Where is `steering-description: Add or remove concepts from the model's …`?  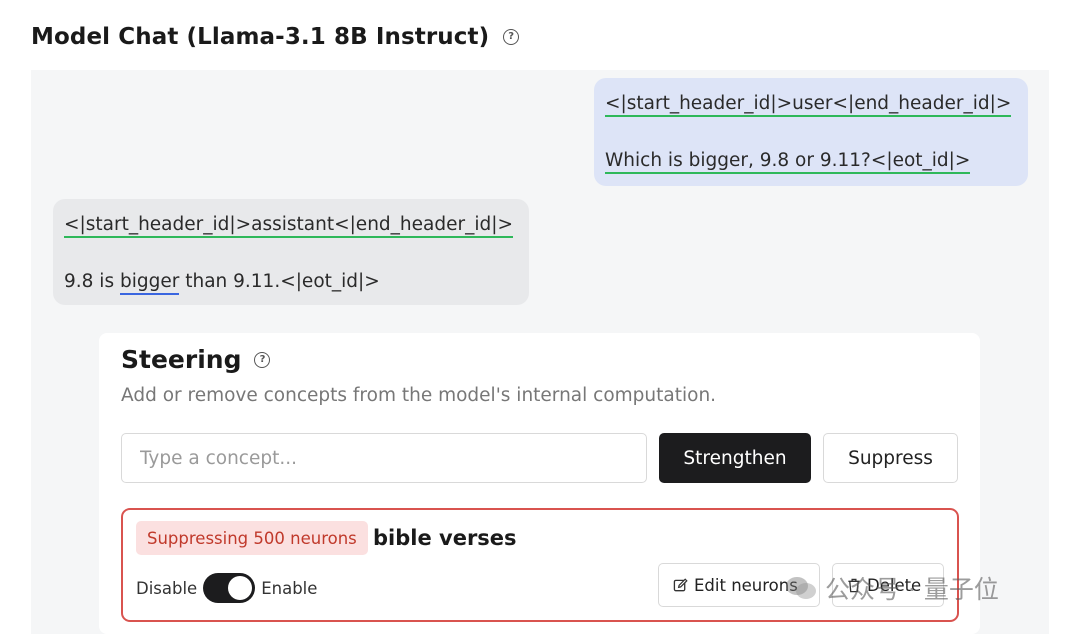 steering-description: Add or remove concepts from the model's … is located at coordinates (419, 395).